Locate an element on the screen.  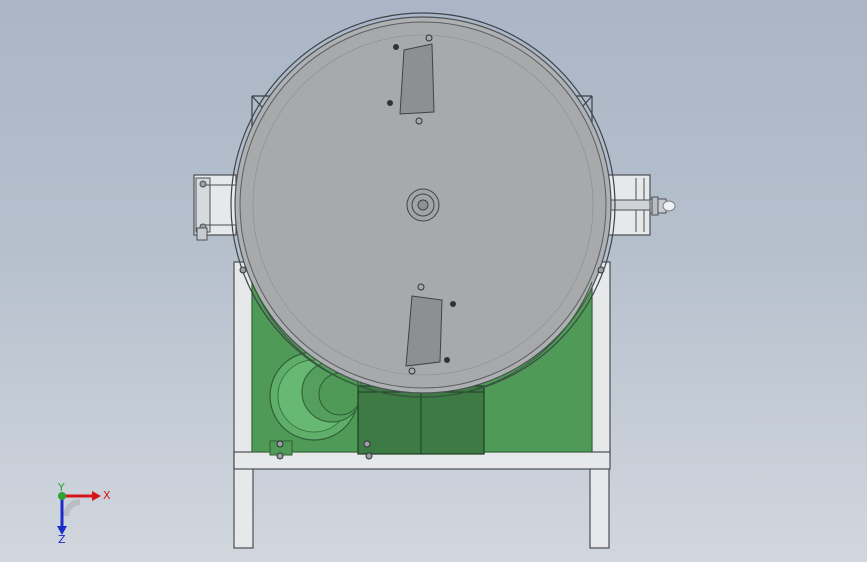
y-axis-label: Y is located at coordinates (61, 487).